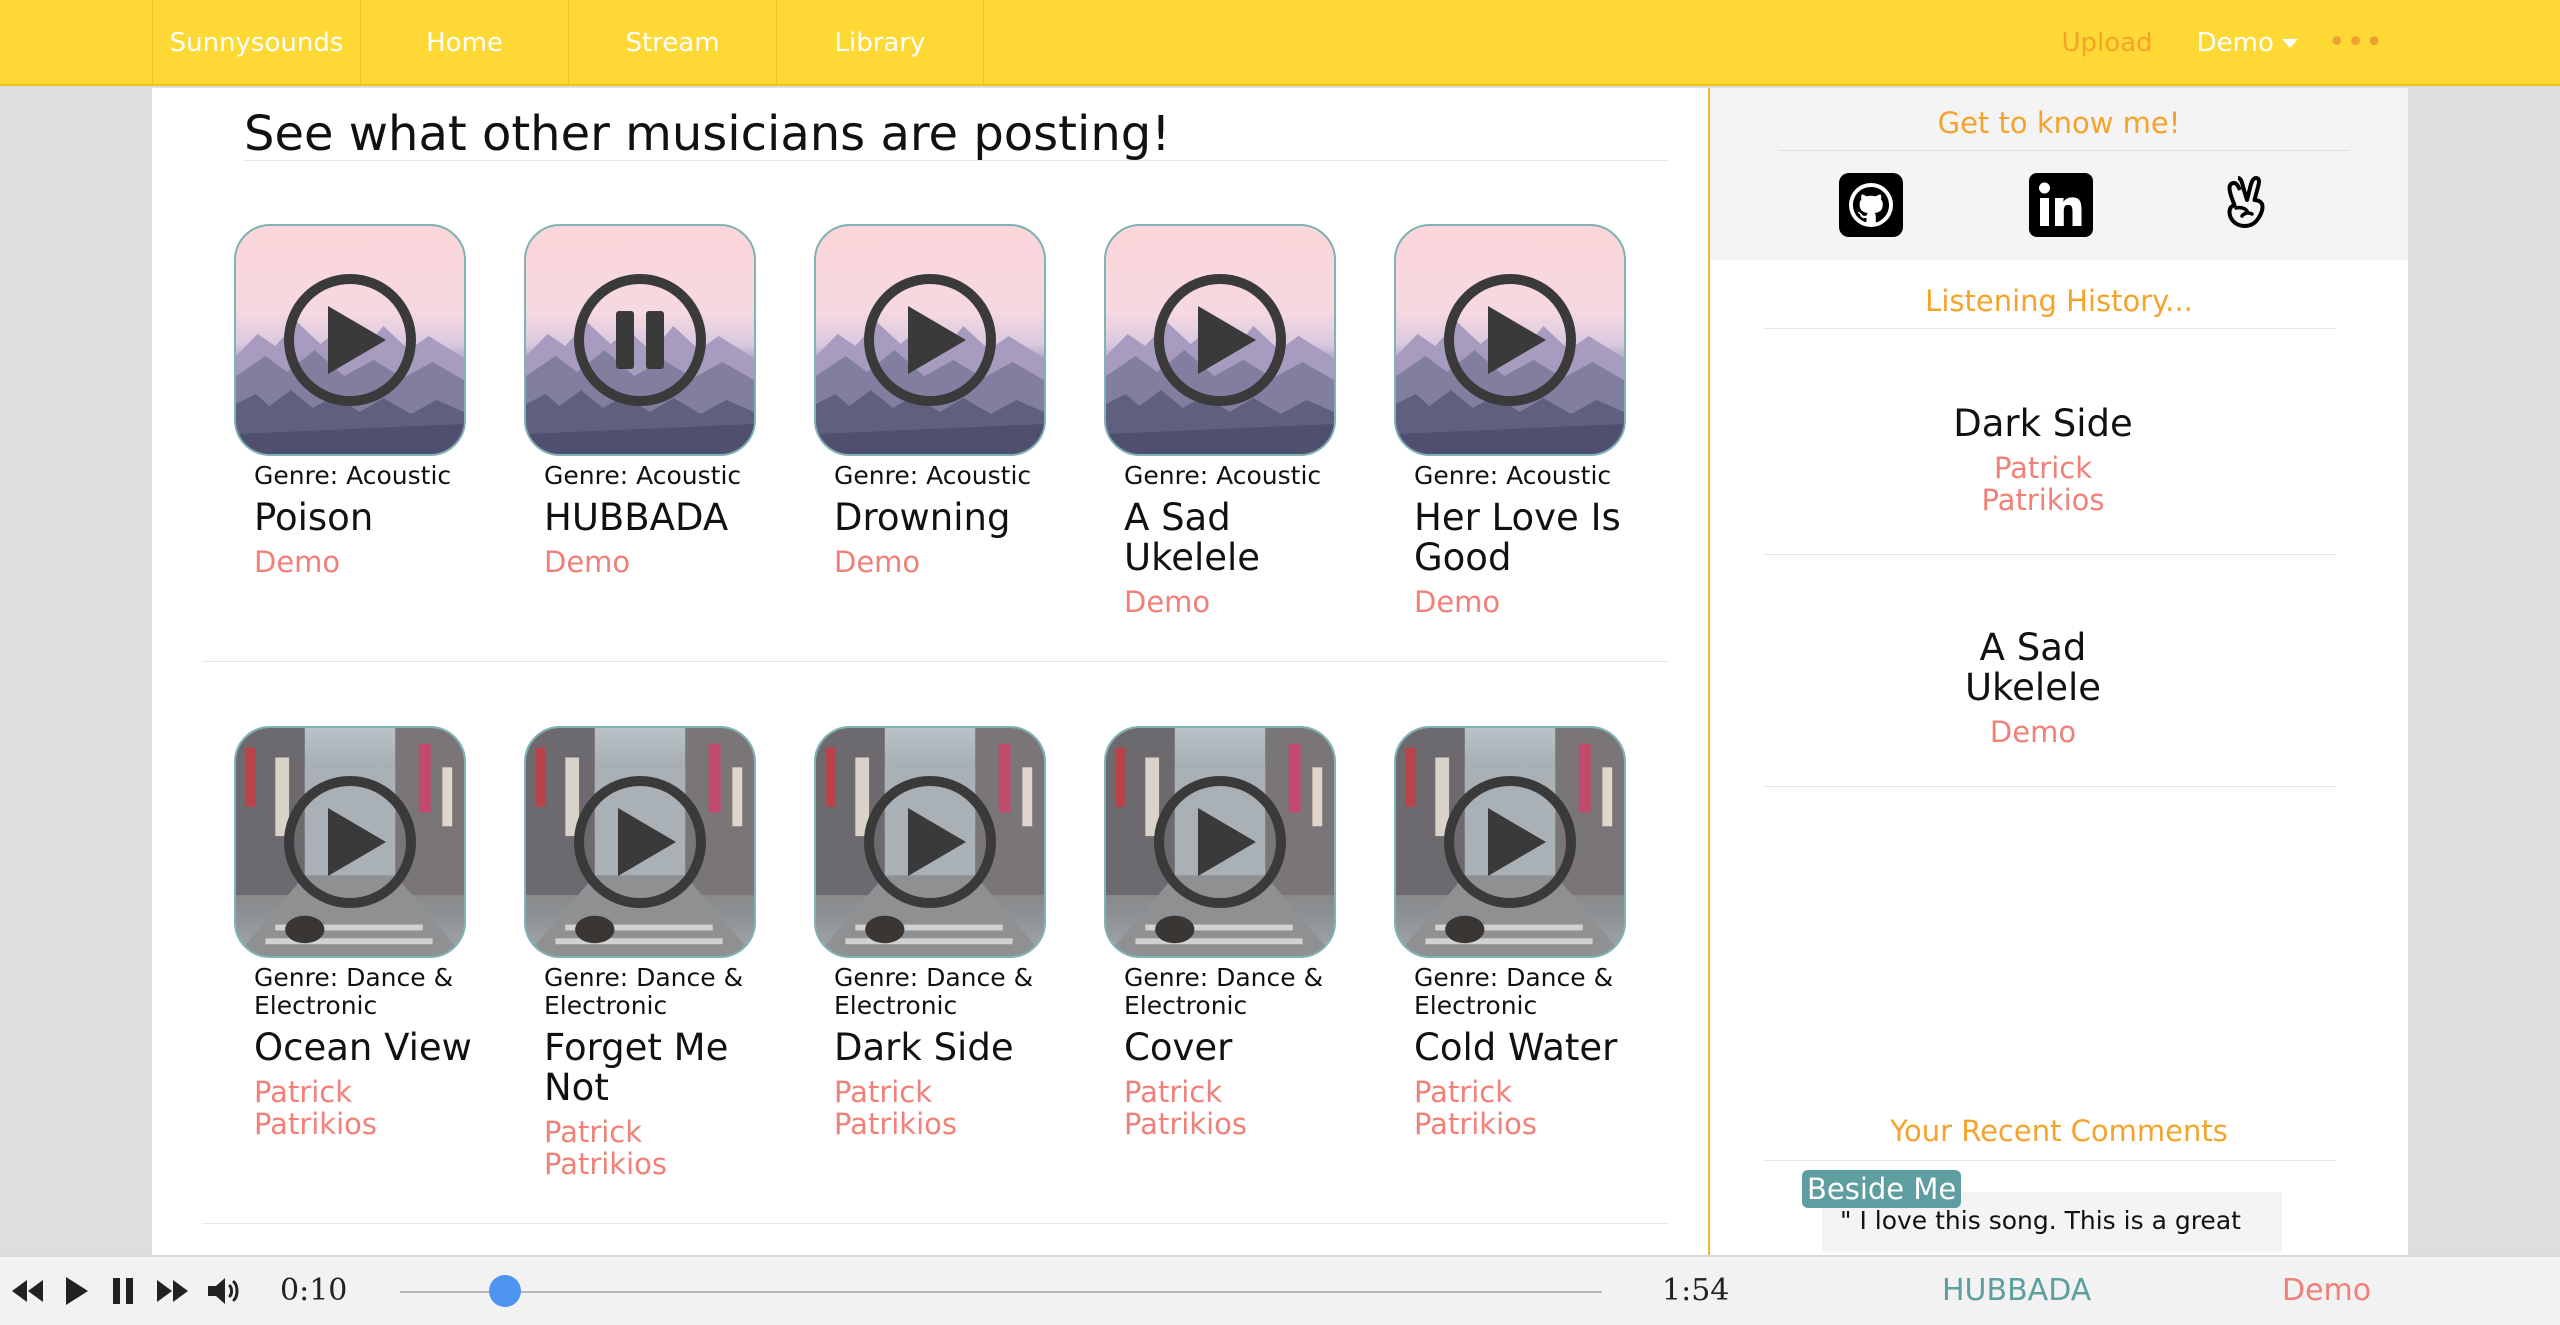 Image resolution: width=2560 pixels, height=1325 pixels. Describe the element at coordinates (2061, 205) in the screenshot. I see `linkedin-icon` at that location.